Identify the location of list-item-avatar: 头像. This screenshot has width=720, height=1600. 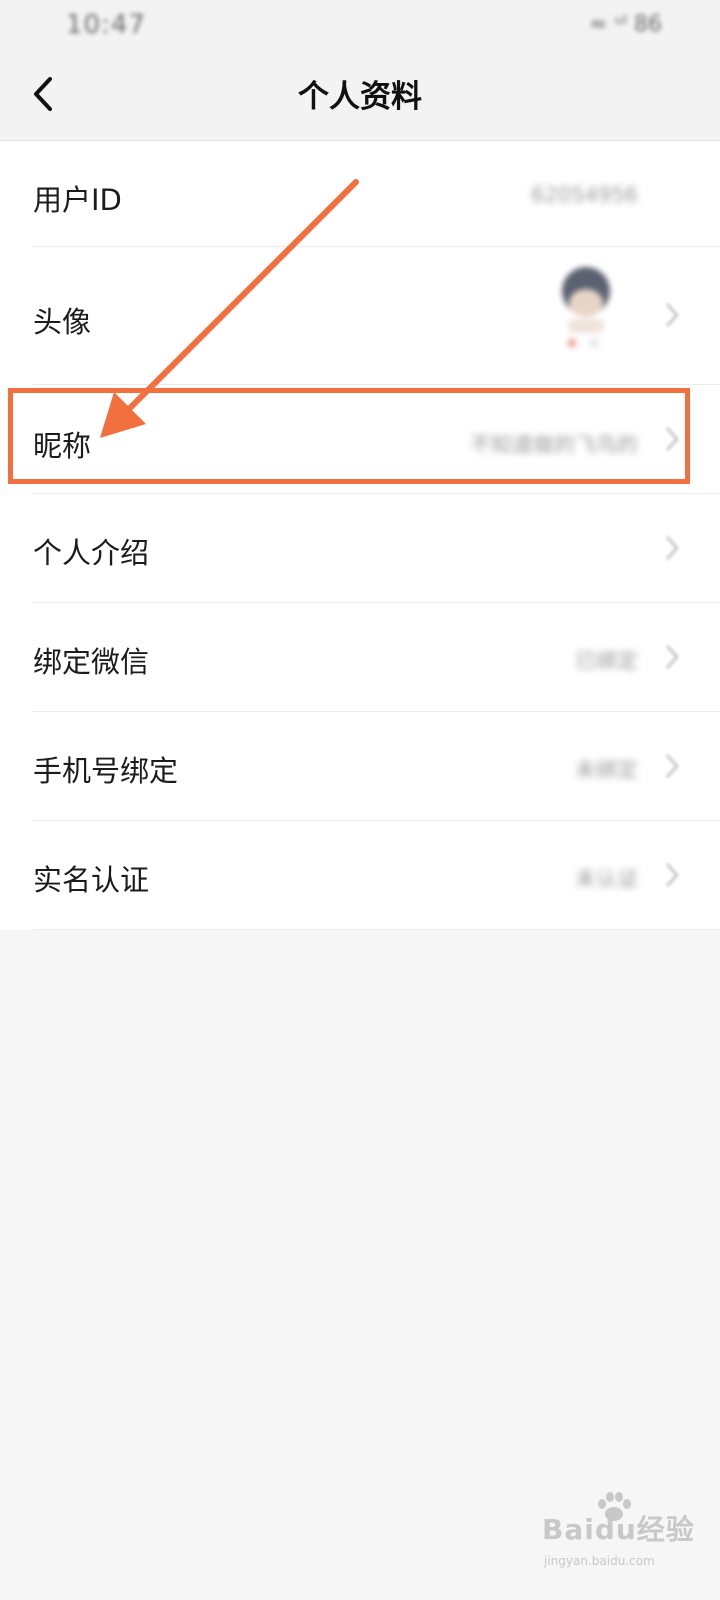
(376, 316).